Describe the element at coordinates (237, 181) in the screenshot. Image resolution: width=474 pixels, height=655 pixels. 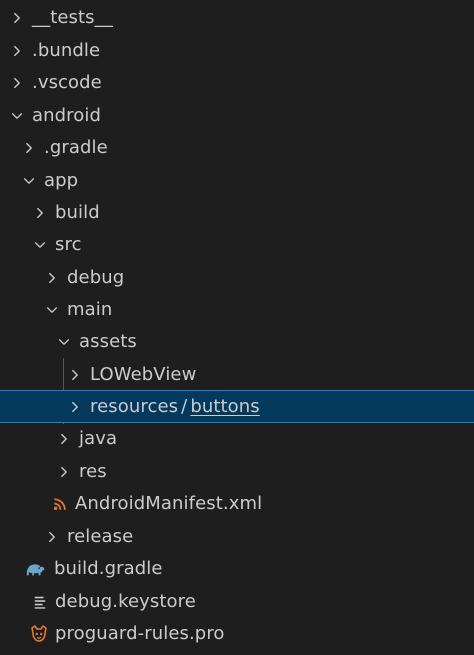
I see `tree-item-app: app` at that location.